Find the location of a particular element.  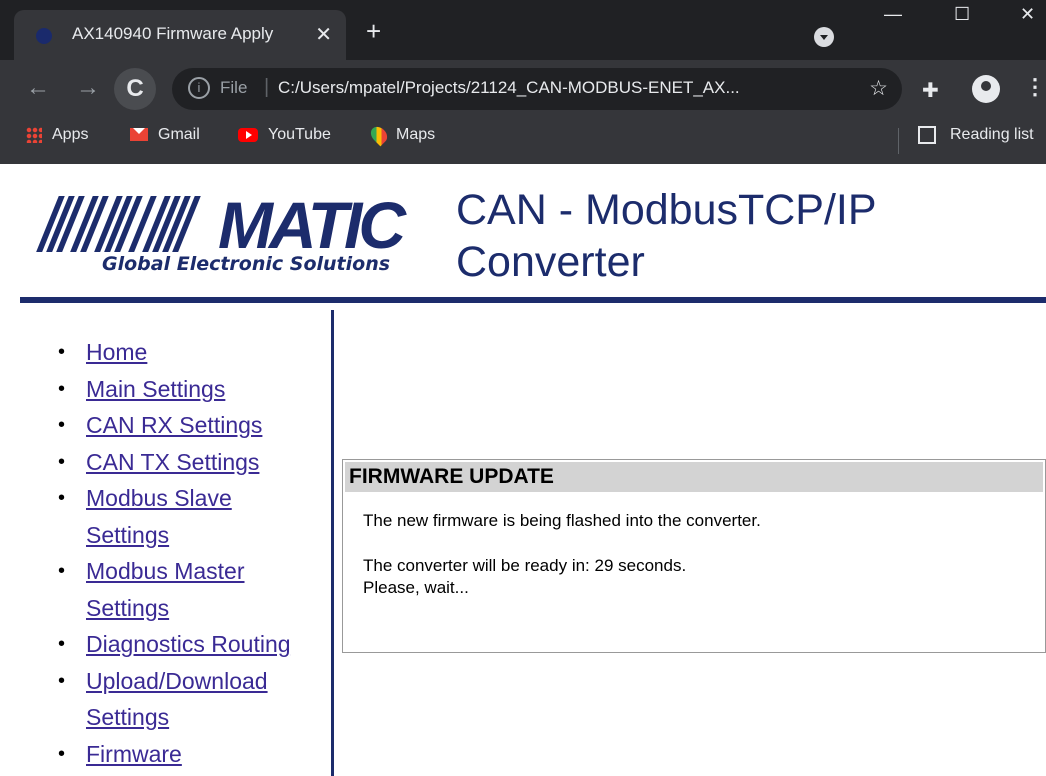

tab-close-icon: ✕ is located at coordinates (323, 34).